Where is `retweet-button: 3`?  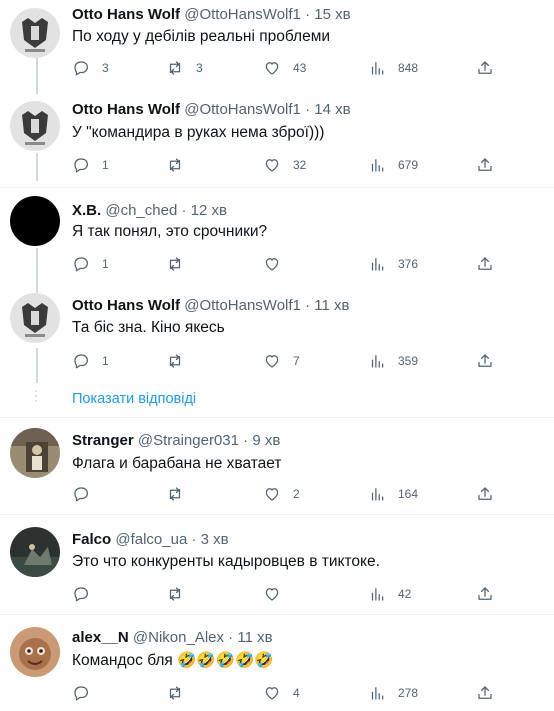
retweet-button: 3 is located at coordinates (184, 68).